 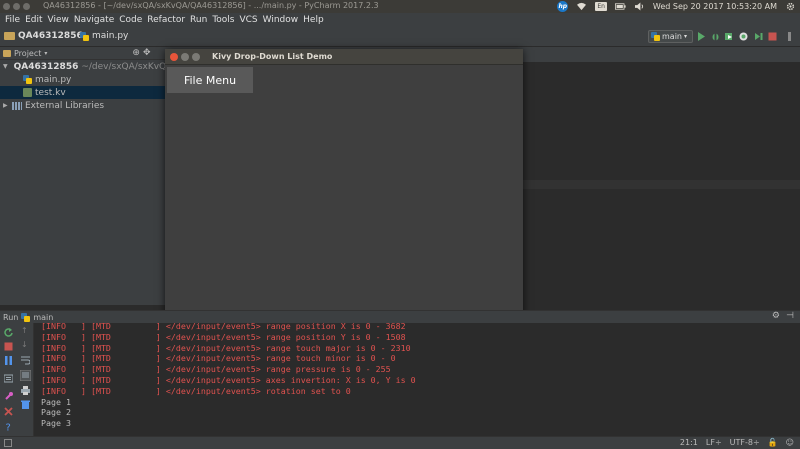 I want to click on coverage-icon, so click(x=729, y=36).